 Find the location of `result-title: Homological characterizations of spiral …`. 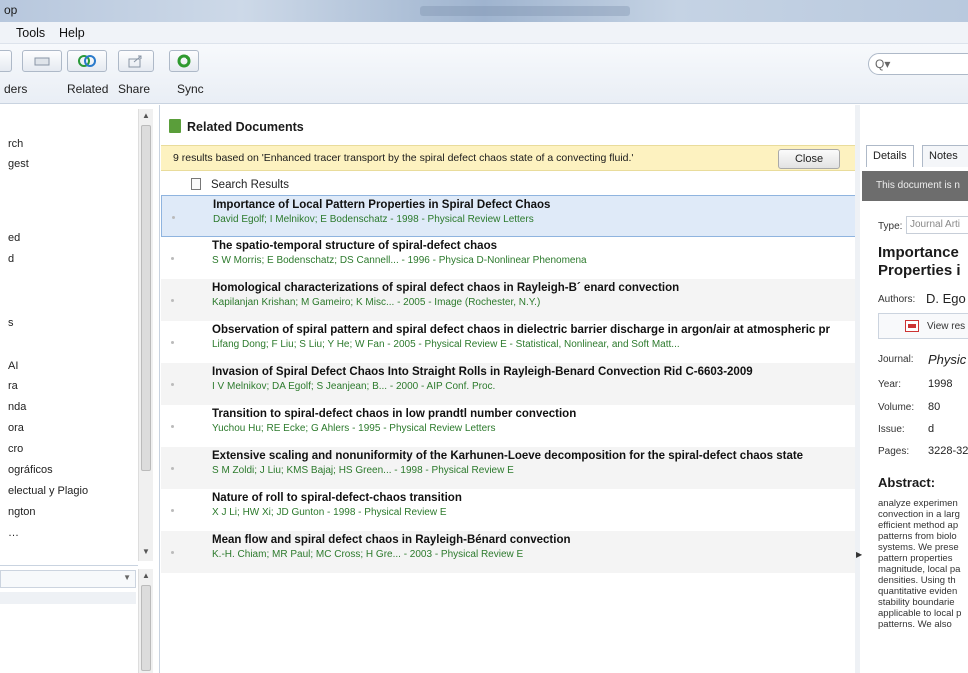

result-title: Homological characterizations of spiral … is located at coordinates (445, 288).